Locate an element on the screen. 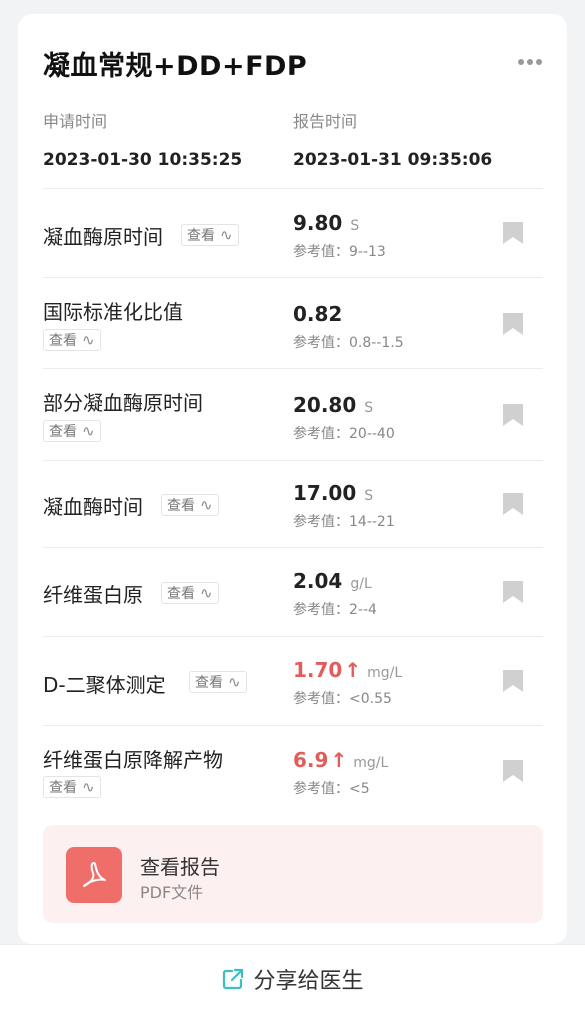 The width and height of the screenshot is (585, 1013). share-icon is located at coordinates (233, 979).